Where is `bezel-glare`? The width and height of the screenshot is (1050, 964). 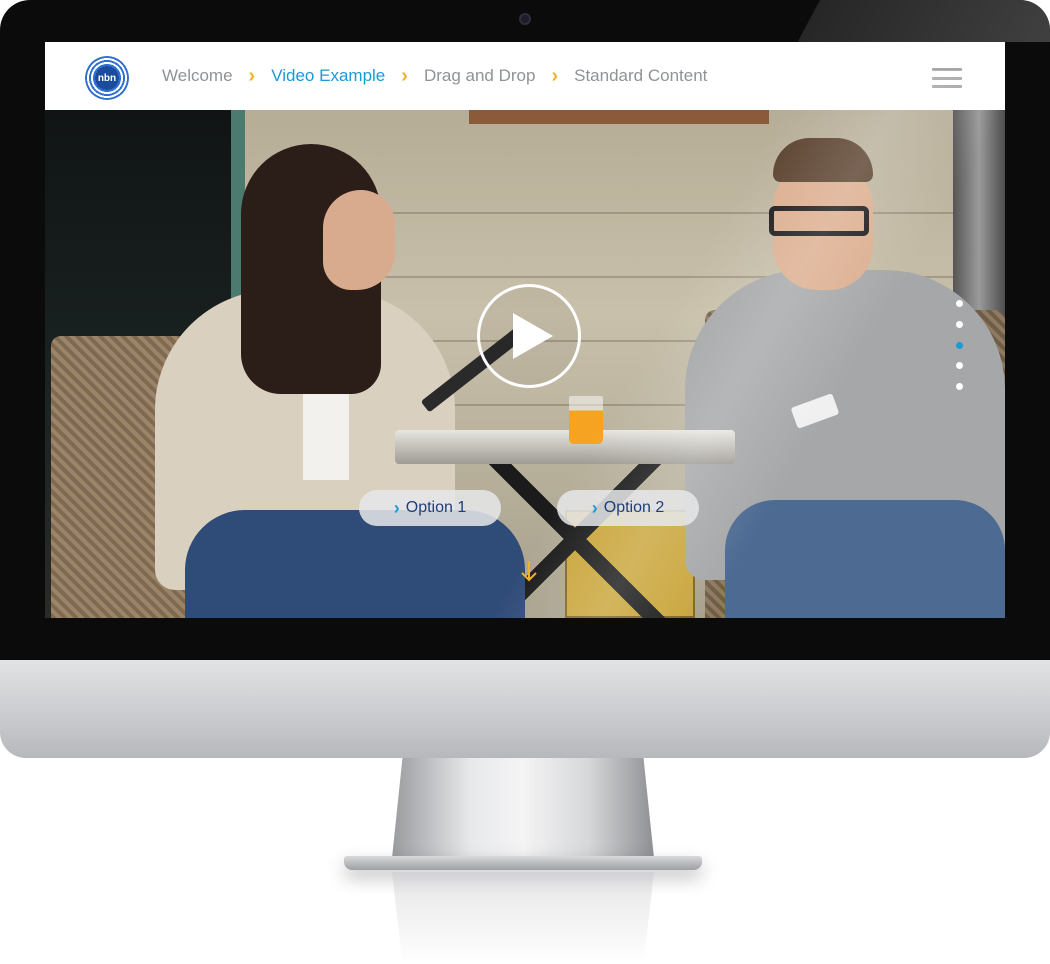 bezel-glare is located at coordinates (923, 21).